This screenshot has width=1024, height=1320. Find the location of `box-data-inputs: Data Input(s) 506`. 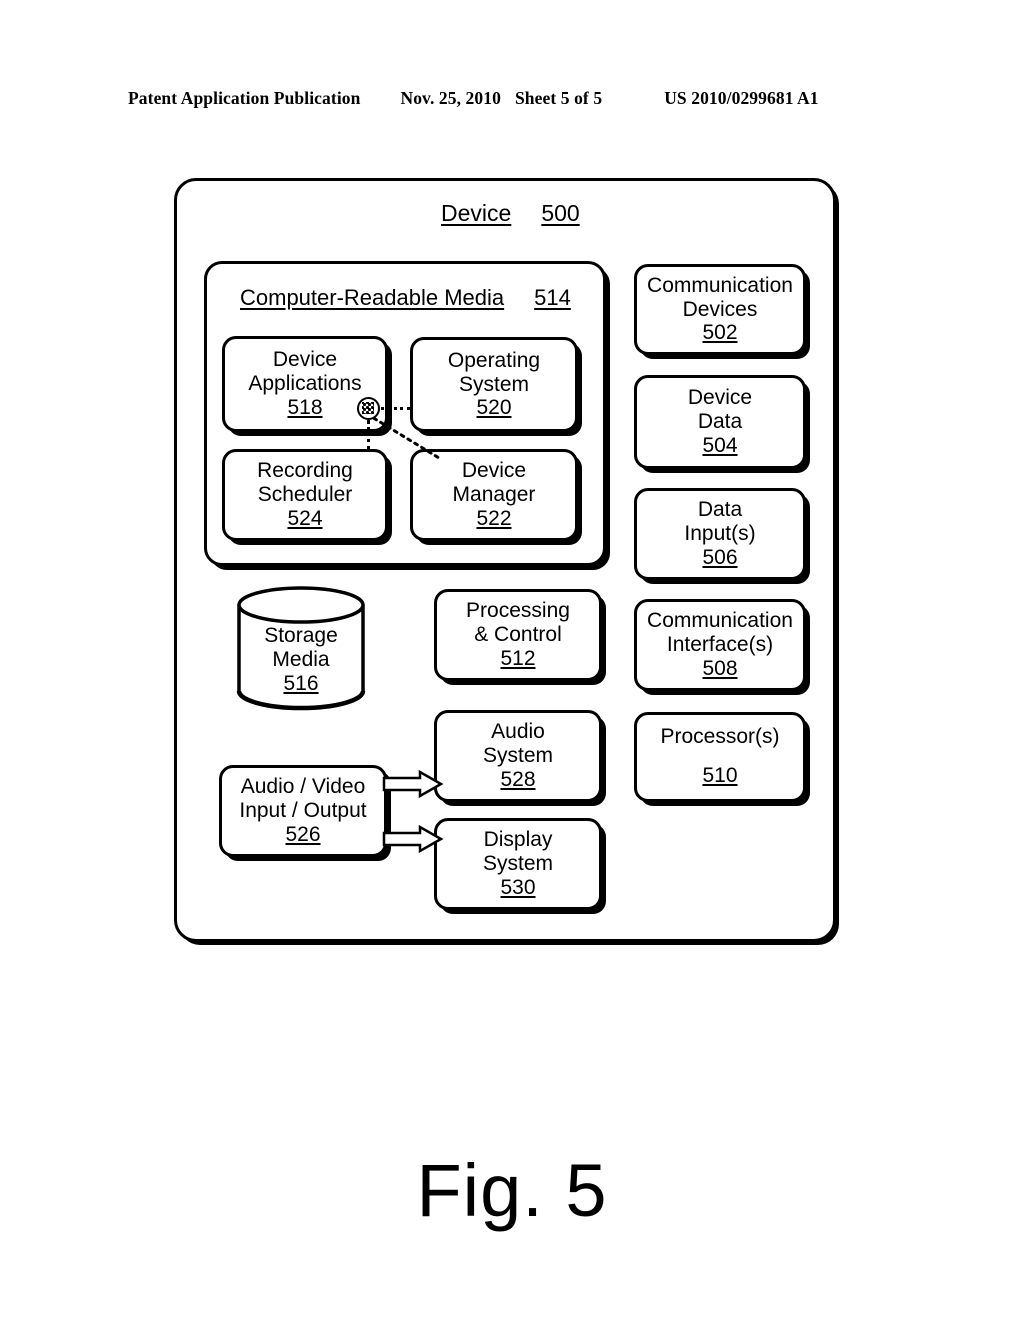

box-data-inputs: Data Input(s) 506 is located at coordinates (720, 534).